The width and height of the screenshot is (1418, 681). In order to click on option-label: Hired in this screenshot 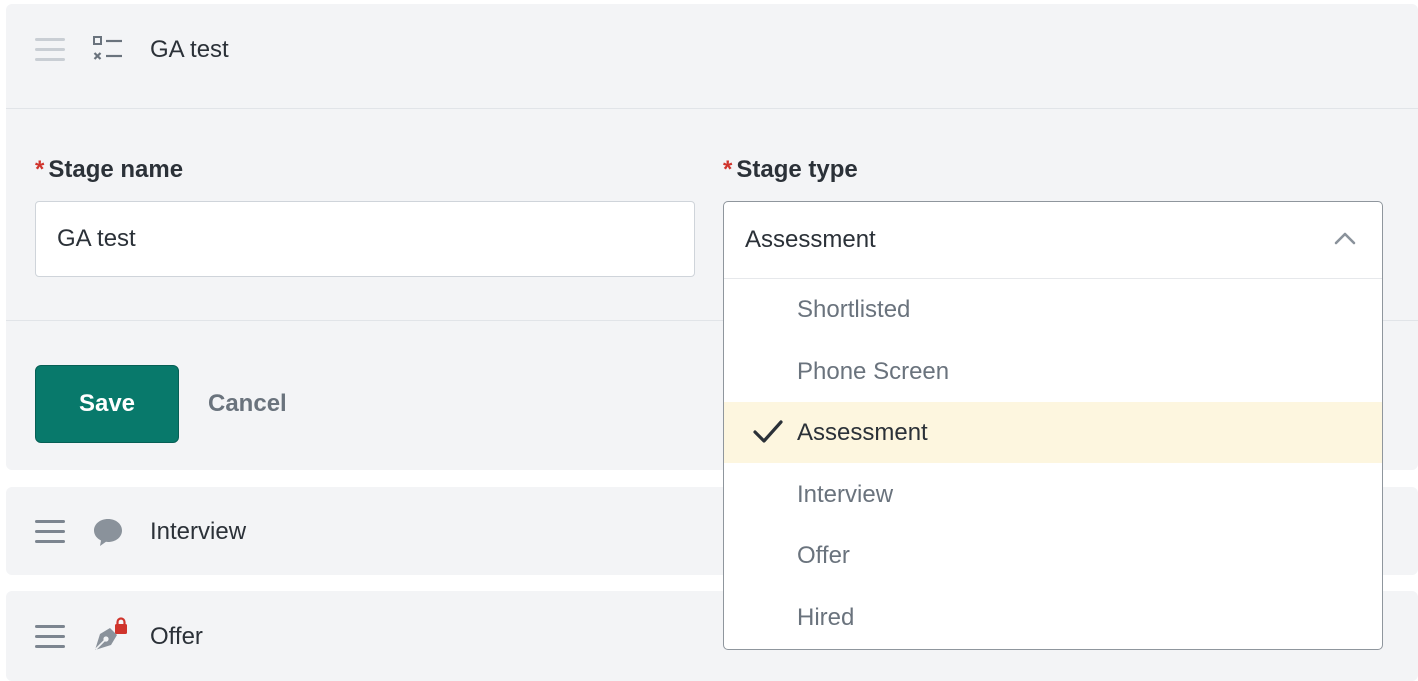, I will do `click(826, 617)`.